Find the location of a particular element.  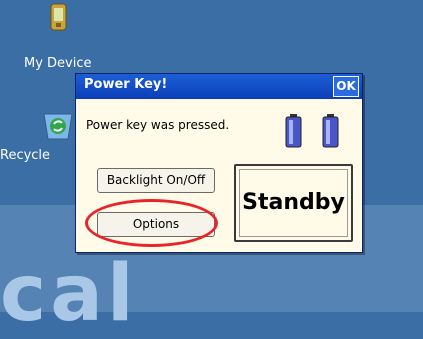

ok-button: OK is located at coordinates (346, 86).